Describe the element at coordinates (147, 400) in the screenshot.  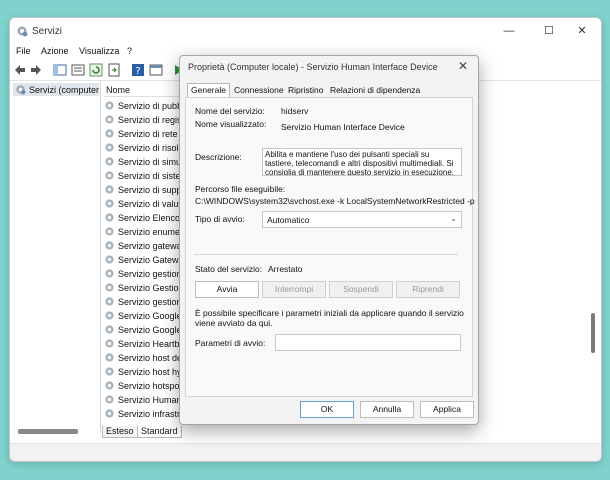
I see `list-item: Servizio Human` at that location.